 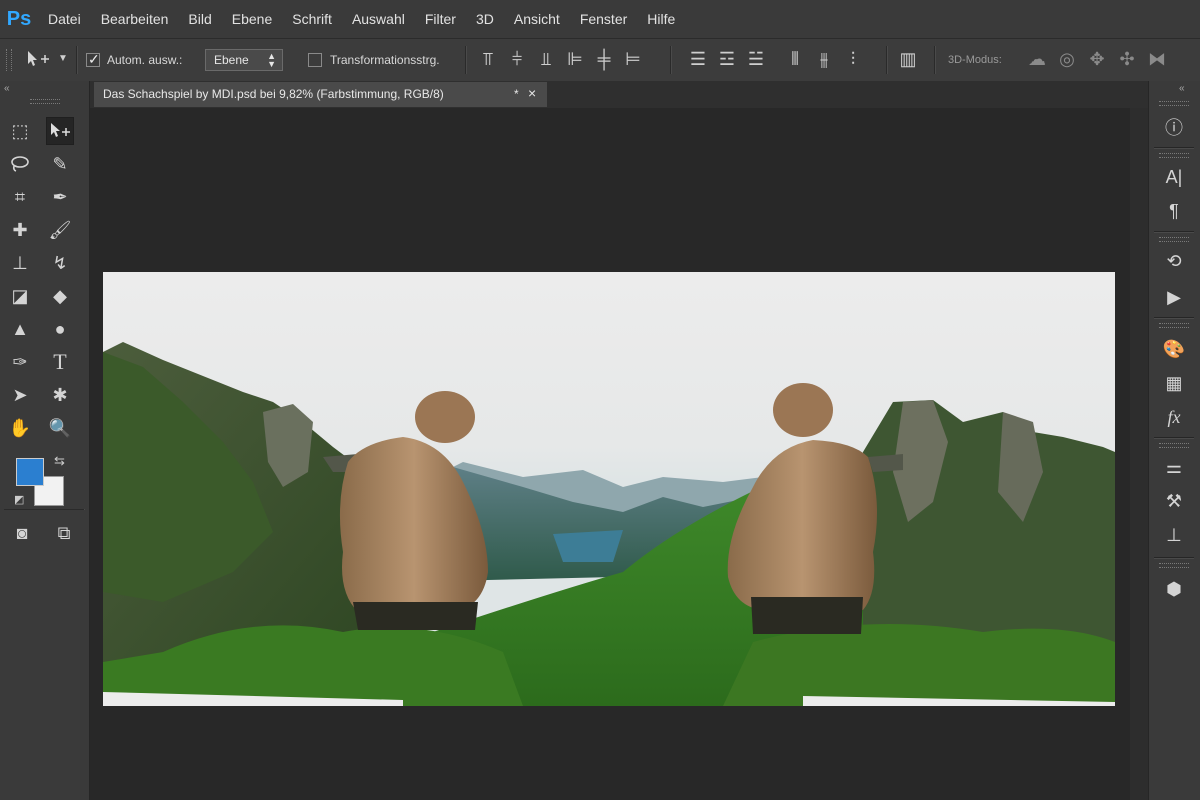 What do you see at coordinates (59, 461) in the screenshot?
I see `swap-colors-icon: ⇆` at bounding box center [59, 461].